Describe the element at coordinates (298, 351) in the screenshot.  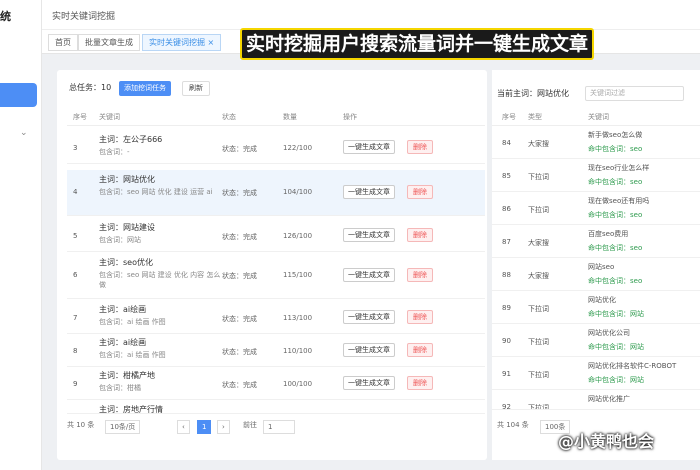
I see `row-count: 110/100` at that location.